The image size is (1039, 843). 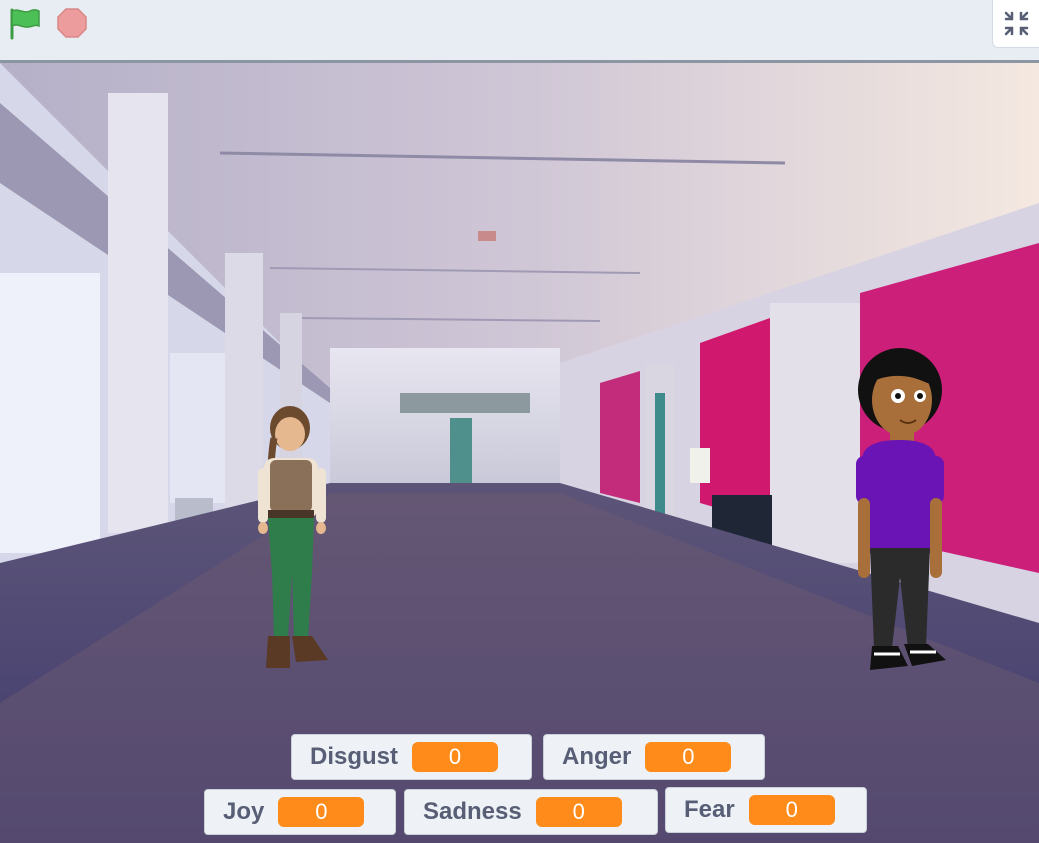 I want to click on exit-fullscreen-button, so click(x=1015, y=24).